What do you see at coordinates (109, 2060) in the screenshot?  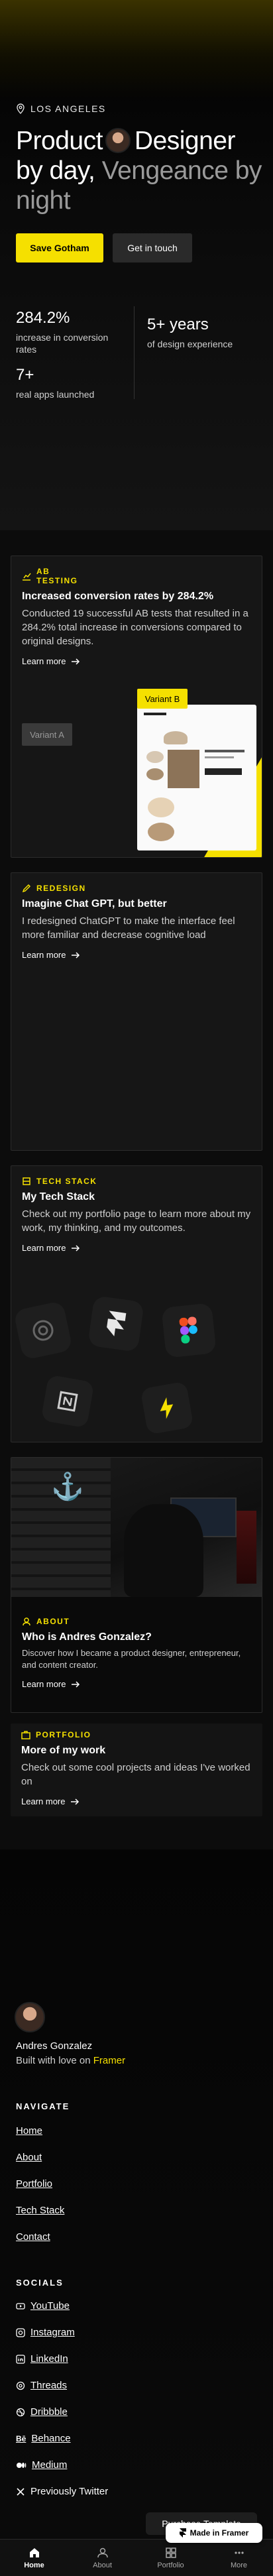 I see `framer-link: Framer` at bounding box center [109, 2060].